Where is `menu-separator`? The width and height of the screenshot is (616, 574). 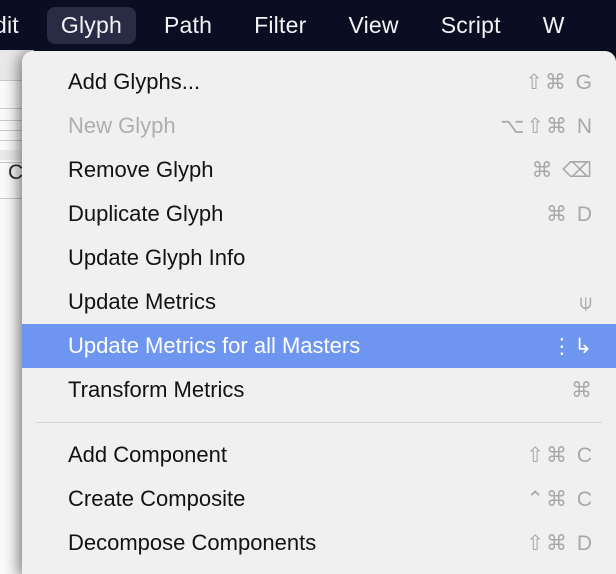 menu-separator is located at coordinates (319, 422).